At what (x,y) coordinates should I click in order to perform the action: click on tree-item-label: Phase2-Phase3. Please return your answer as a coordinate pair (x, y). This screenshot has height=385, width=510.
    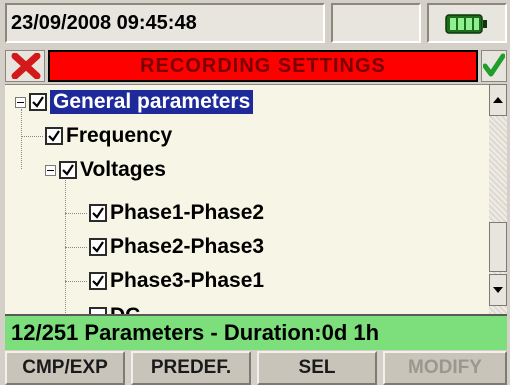
    Looking at the image, I should click on (187, 246).